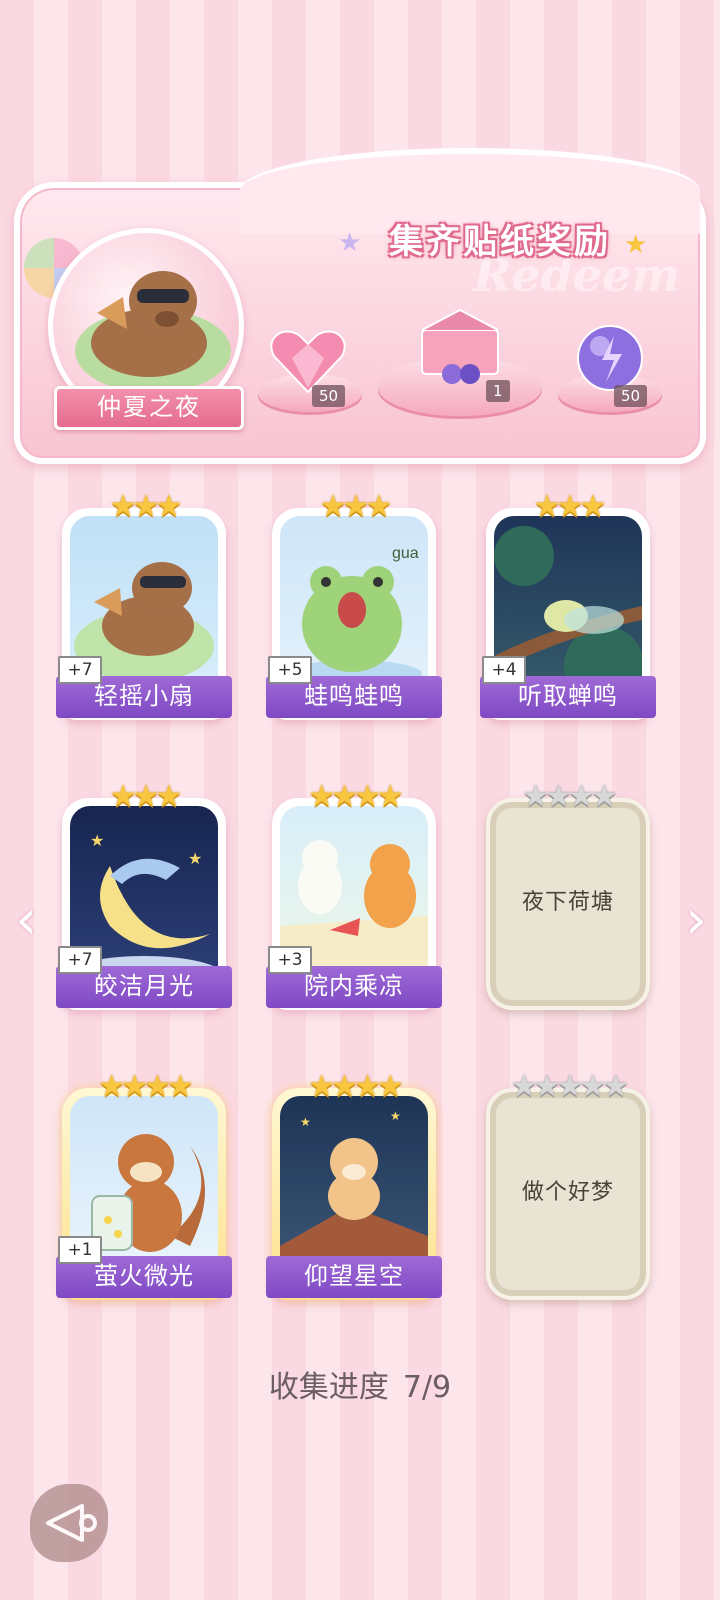 The width and height of the screenshot is (720, 1600). What do you see at coordinates (405, 553) in the screenshot?
I see `frog-sound-text: gua` at bounding box center [405, 553].